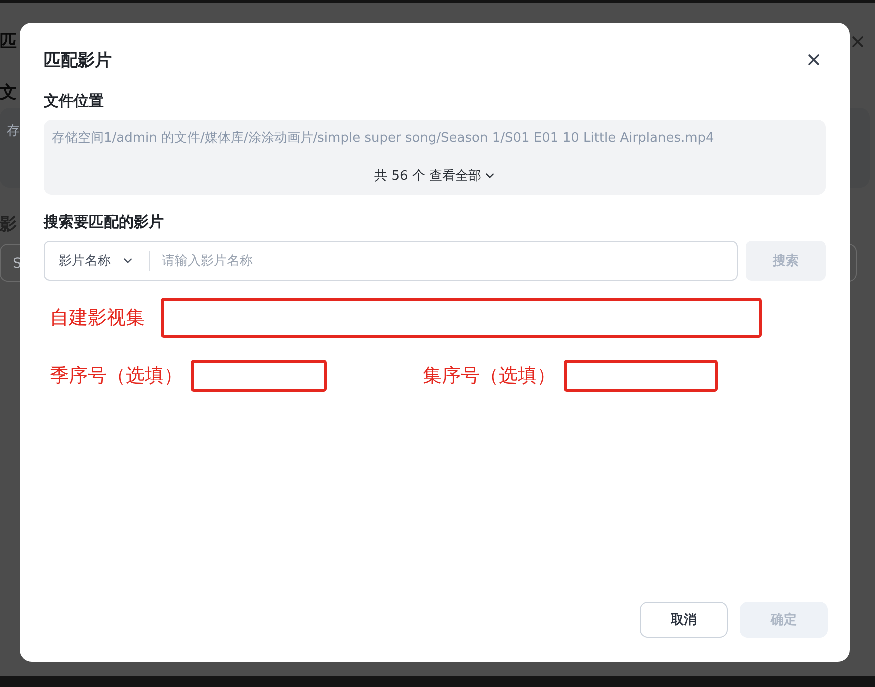  What do you see at coordinates (13, 131) in the screenshot?
I see `page-text: 存` at bounding box center [13, 131].